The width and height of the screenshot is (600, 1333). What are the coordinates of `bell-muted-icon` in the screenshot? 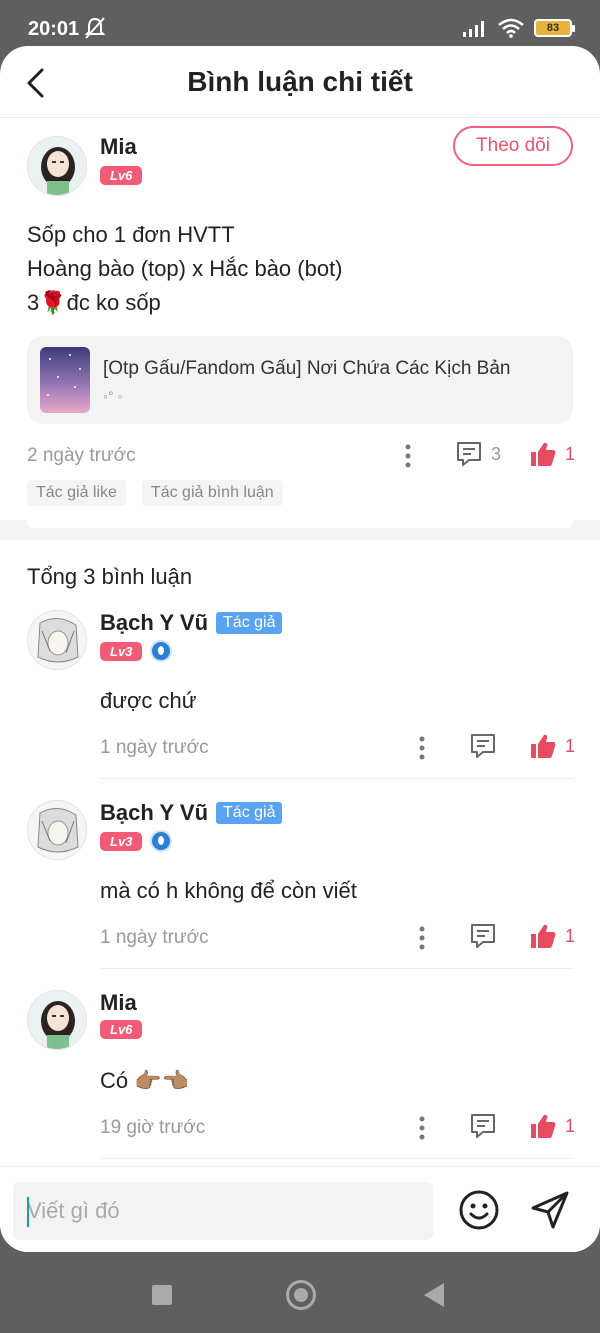 It's located at (95, 28).